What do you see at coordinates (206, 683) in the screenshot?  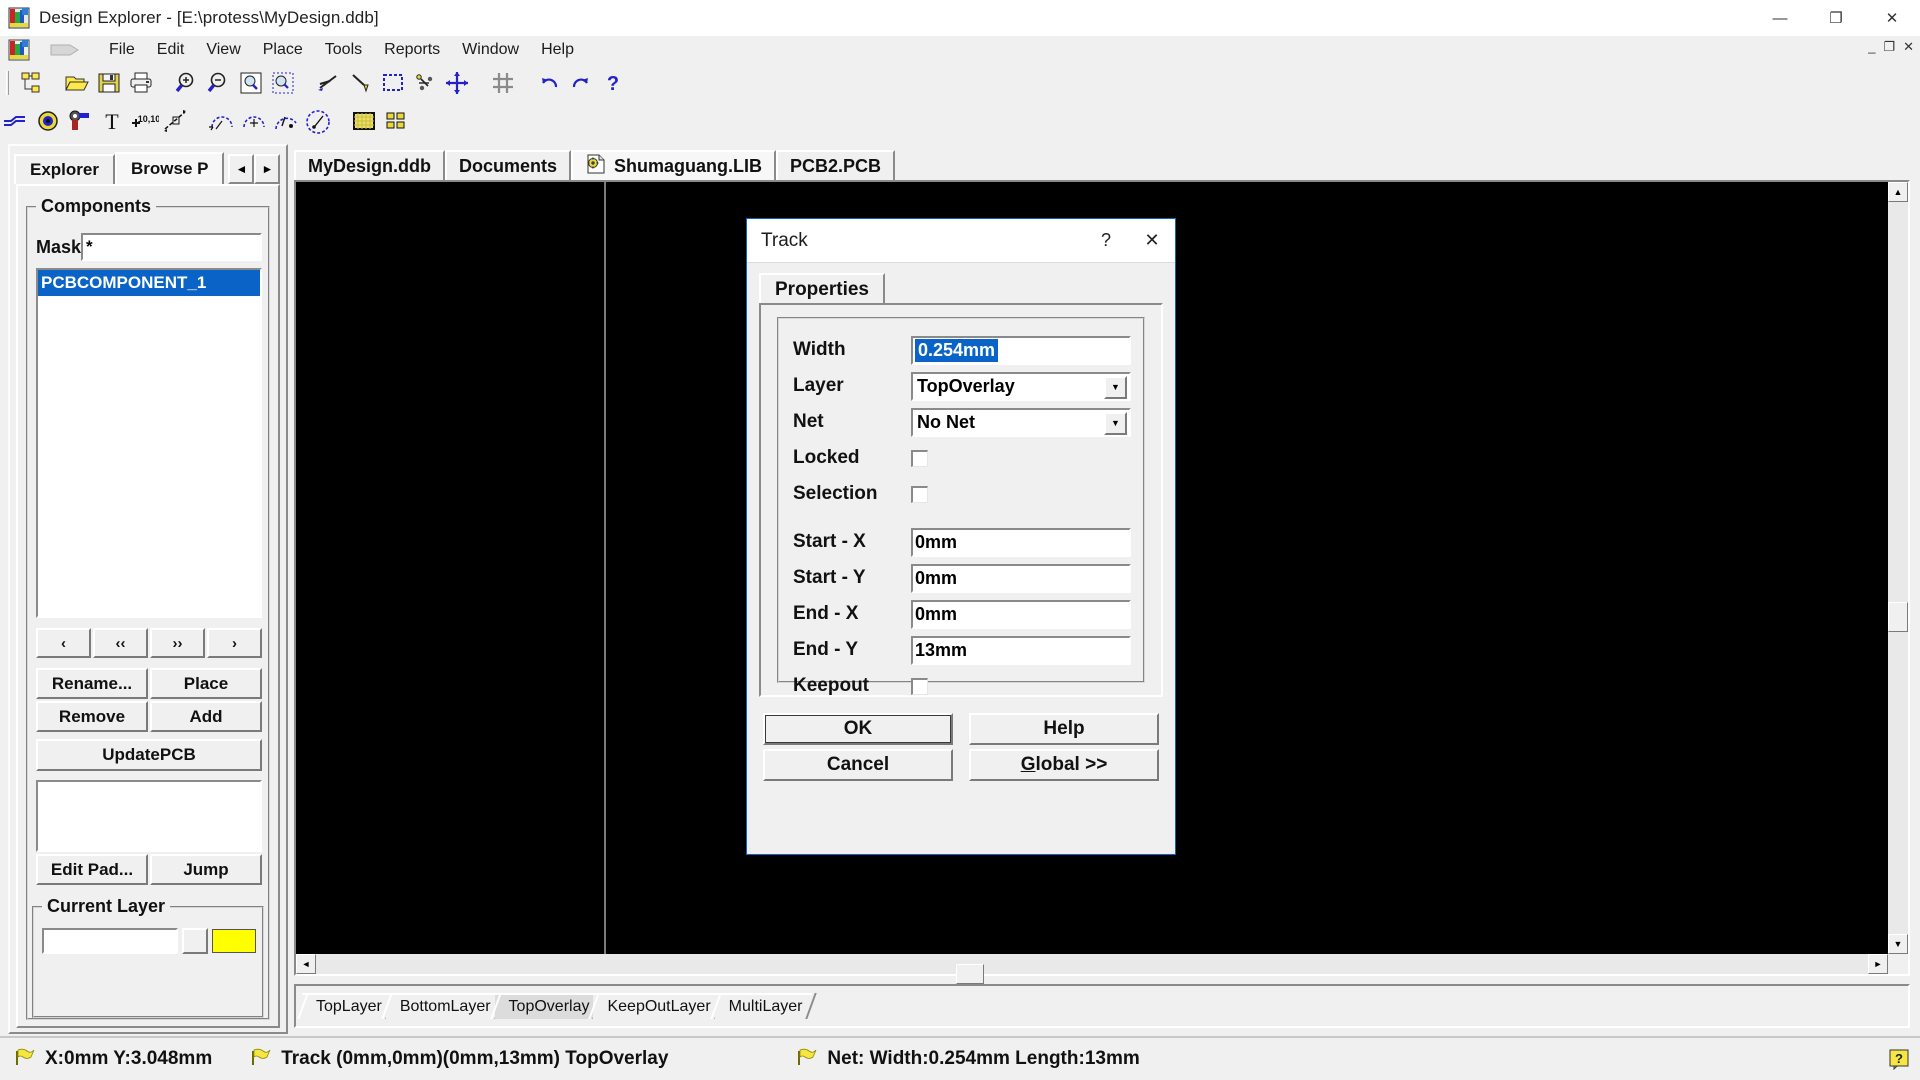 I see `place-button: Place` at bounding box center [206, 683].